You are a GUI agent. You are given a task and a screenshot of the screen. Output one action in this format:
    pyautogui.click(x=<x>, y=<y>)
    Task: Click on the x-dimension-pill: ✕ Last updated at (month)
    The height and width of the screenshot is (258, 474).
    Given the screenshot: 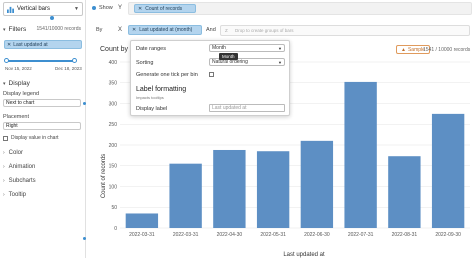 What is the action you would take?
    pyautogui.click(x=165, y=30)
    